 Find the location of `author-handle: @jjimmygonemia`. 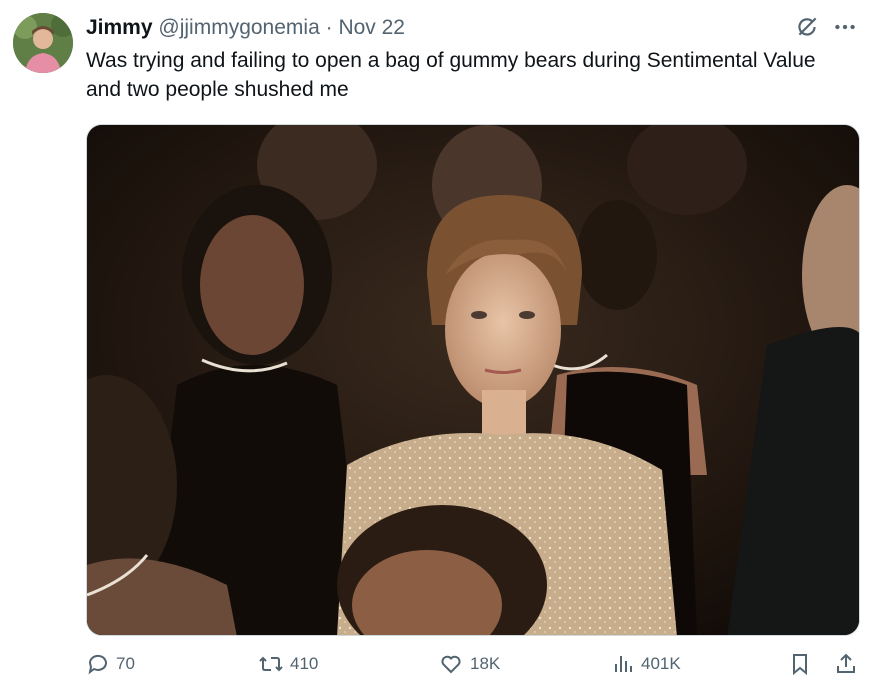

author-handle: @jjimmygonemia is located at coordinates (238, 27).